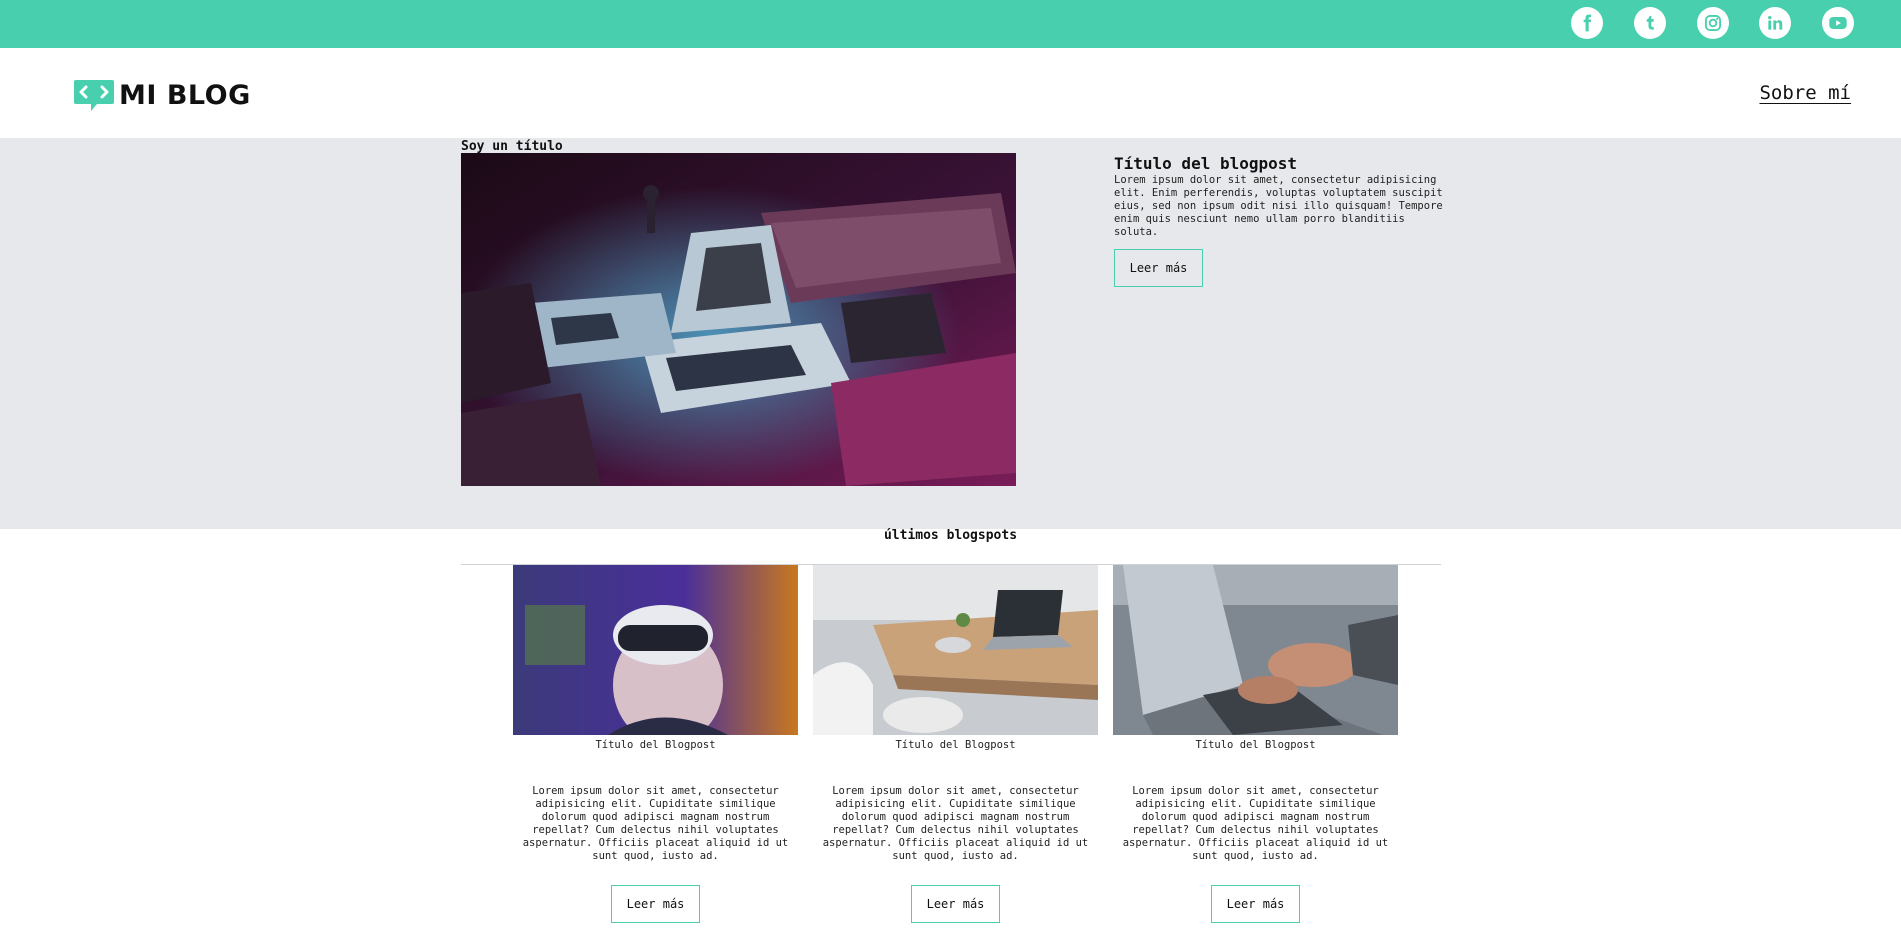  Describe the element at coordinates (1587, 23) in the screenshot. I see `facebook-icon` at that location.